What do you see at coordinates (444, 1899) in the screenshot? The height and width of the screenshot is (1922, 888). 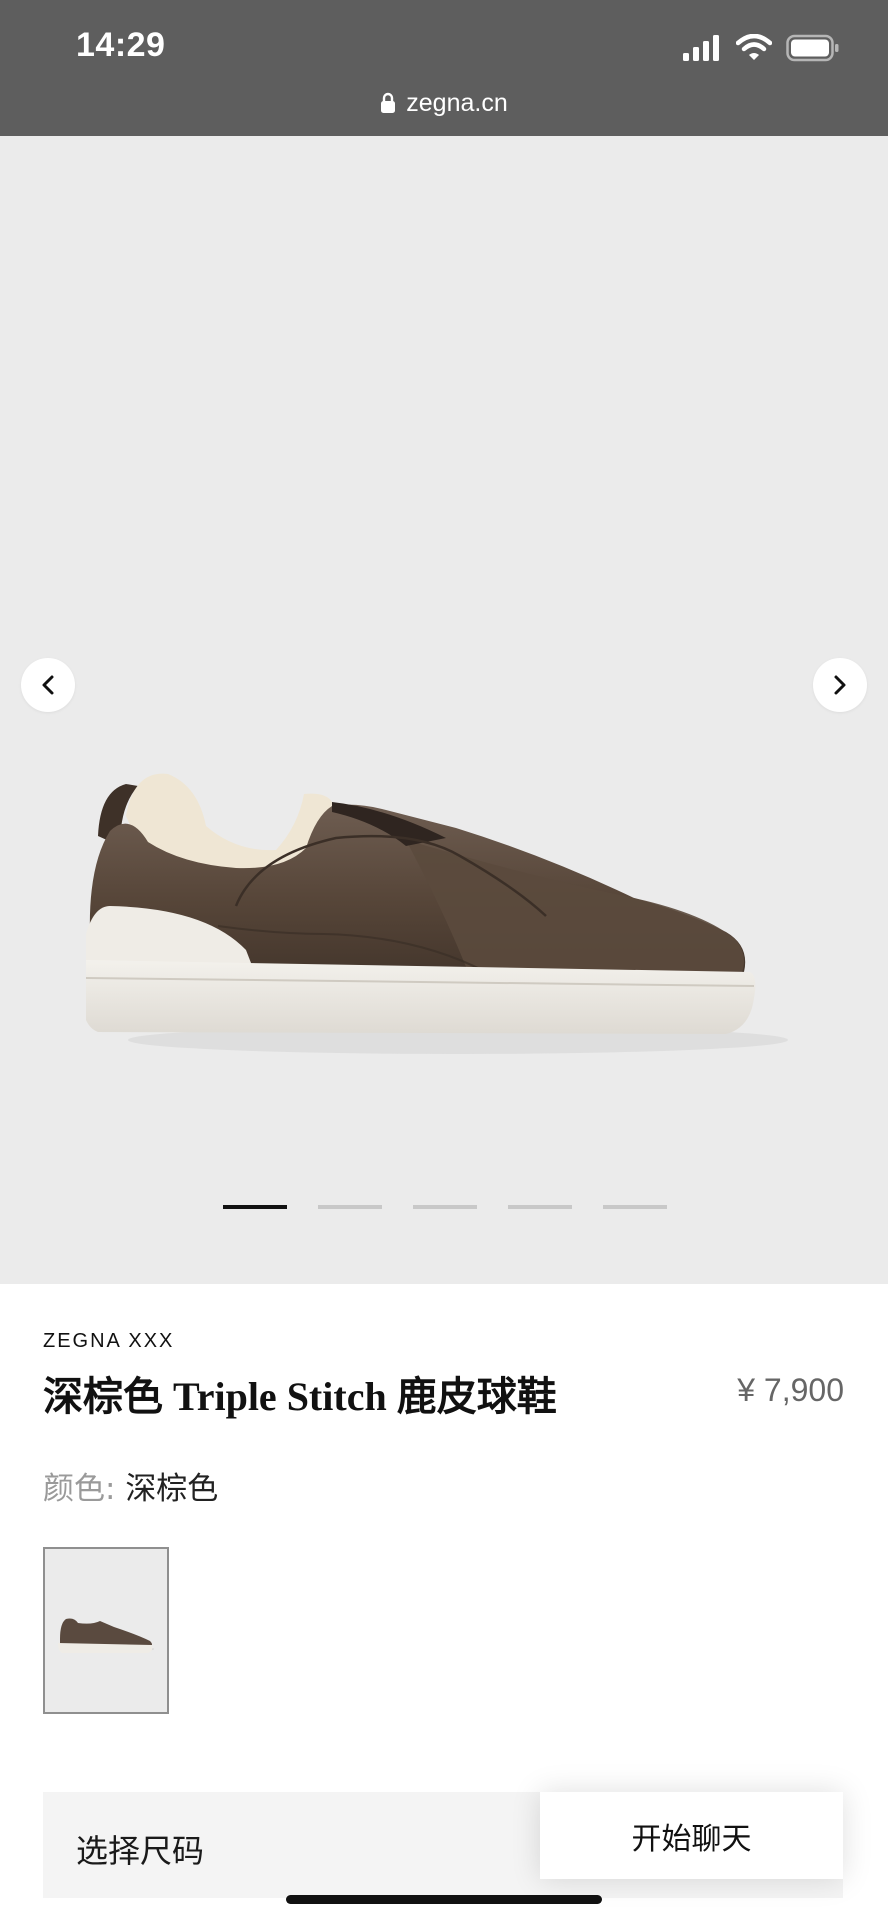 I see `home-indicator` at bounding box center [444, 1899].